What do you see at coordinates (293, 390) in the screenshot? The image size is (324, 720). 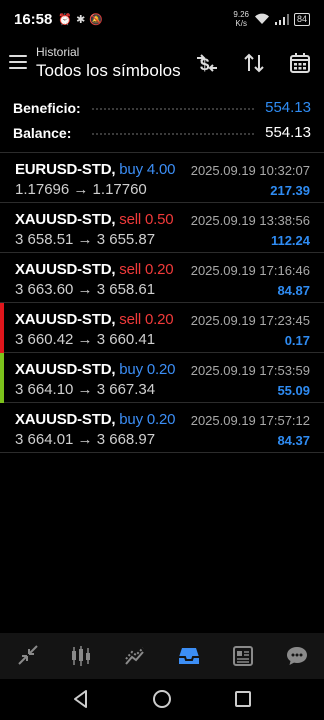 I see `trade-profit: 55.09` at bounding box center [293, 390].